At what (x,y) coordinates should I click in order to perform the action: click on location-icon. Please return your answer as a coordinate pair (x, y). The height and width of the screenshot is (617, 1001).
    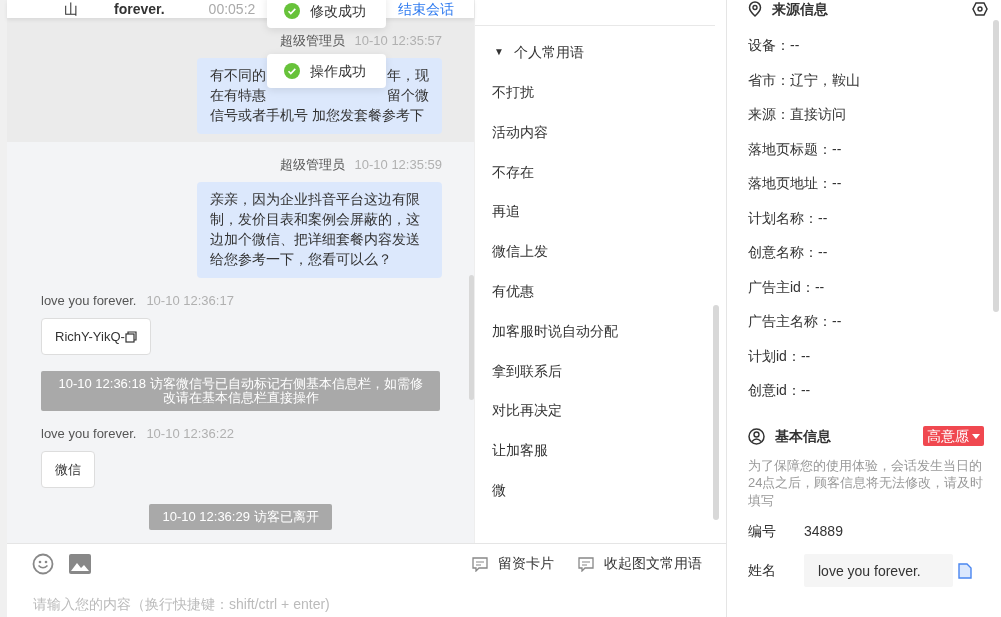
    Looking at the image, I should click on (755, 9).